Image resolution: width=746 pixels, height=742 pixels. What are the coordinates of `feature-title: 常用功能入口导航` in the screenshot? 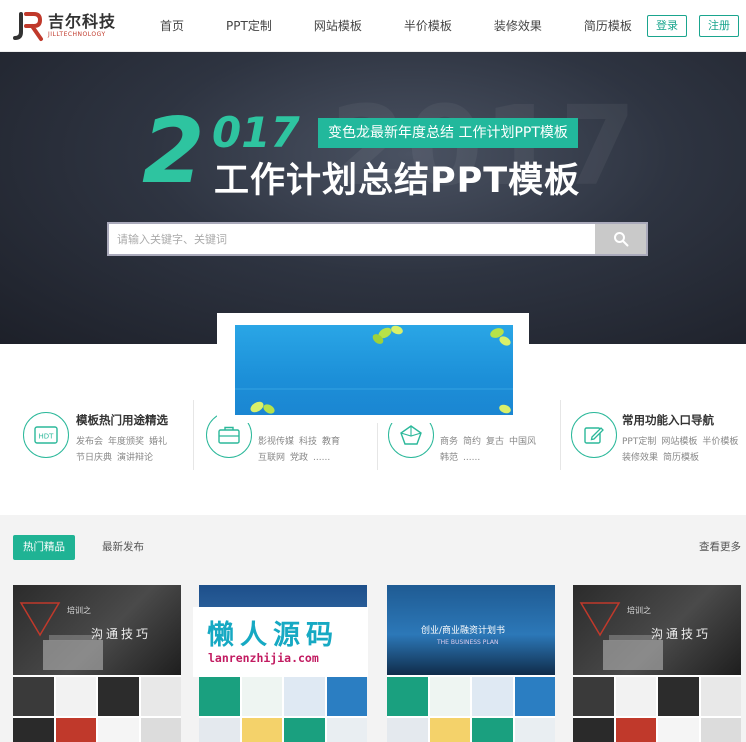 It's located at (668, 420).